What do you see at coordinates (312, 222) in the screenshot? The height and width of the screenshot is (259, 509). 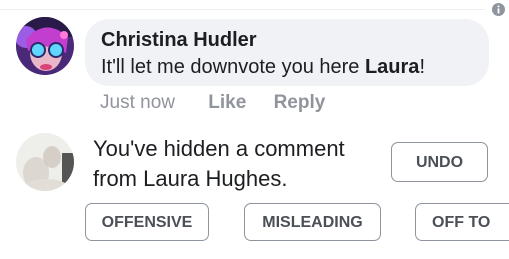 I see `reason-misleading-button: MISLEADING` at bounding box center [312, 222].